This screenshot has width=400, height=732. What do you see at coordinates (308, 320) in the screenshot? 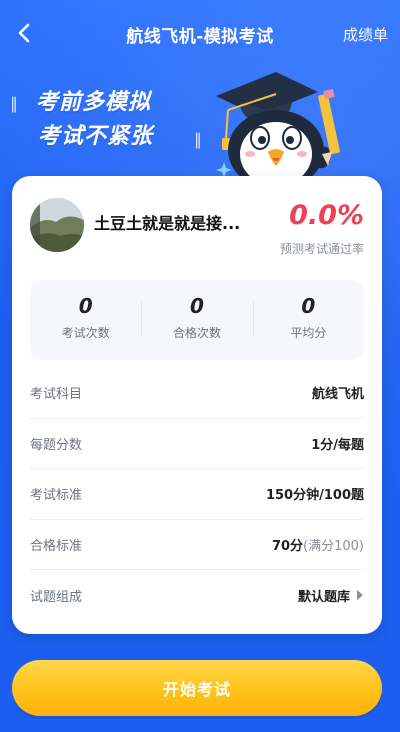
I see `stat-average-score: 0 平均分` at bounding box center [308, 320].